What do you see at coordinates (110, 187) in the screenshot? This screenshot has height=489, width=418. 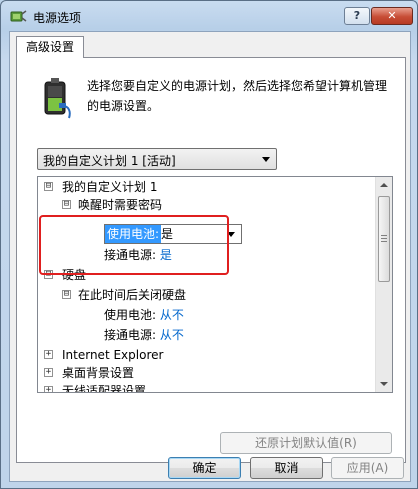 I see `tree-item-label: 我的自定义计划 1` at bounding box center [110, 187].